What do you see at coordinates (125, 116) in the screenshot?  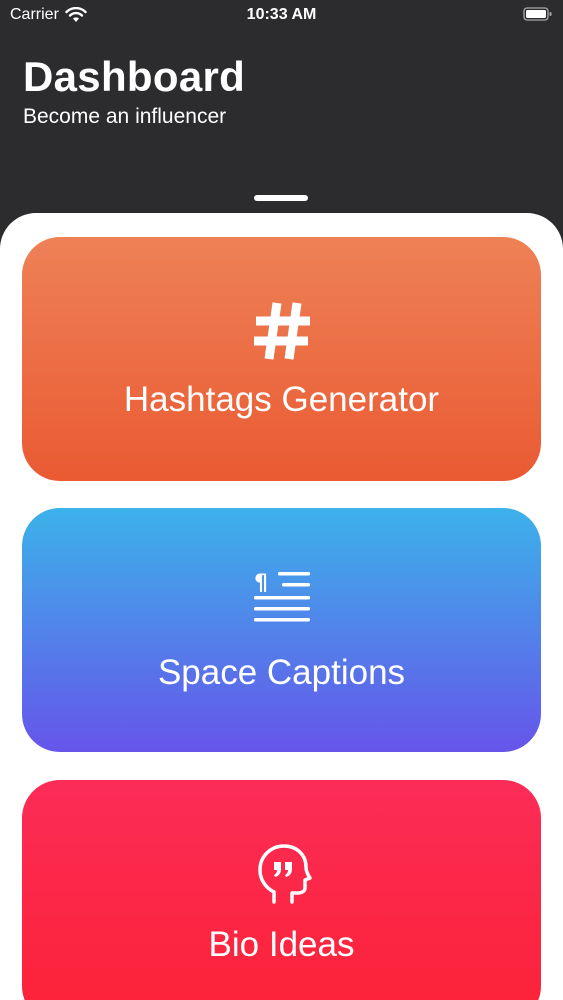 I see `page-subtitle: Become an influencer` at bounding box center [125, 116].